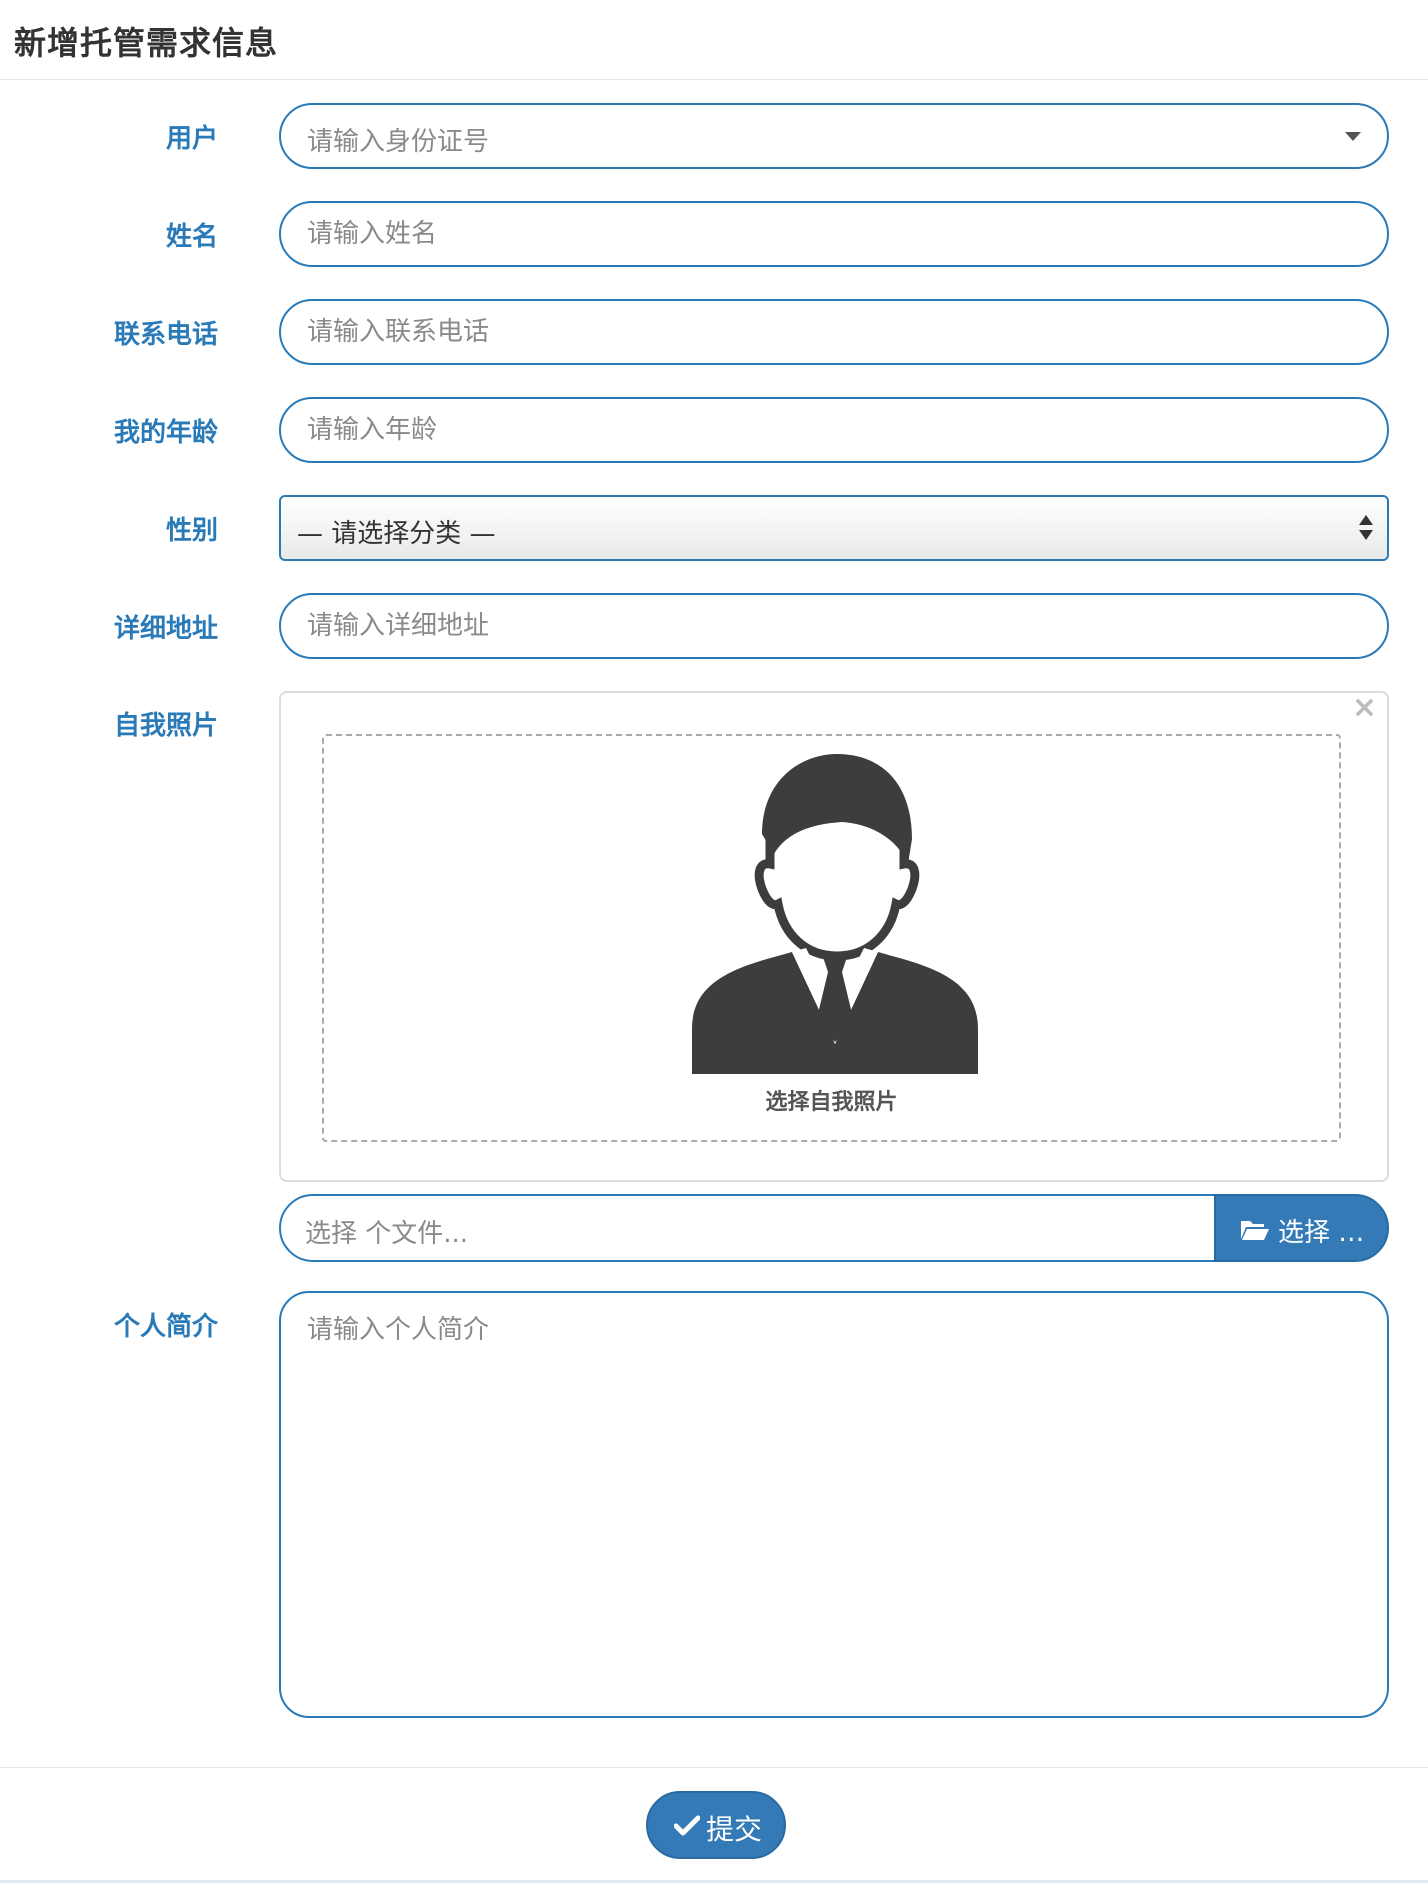  What do you see at coordinates (1366, 530) in the screenshot?
I see `select-arrows-icon` at bounding box center [1366, 530].